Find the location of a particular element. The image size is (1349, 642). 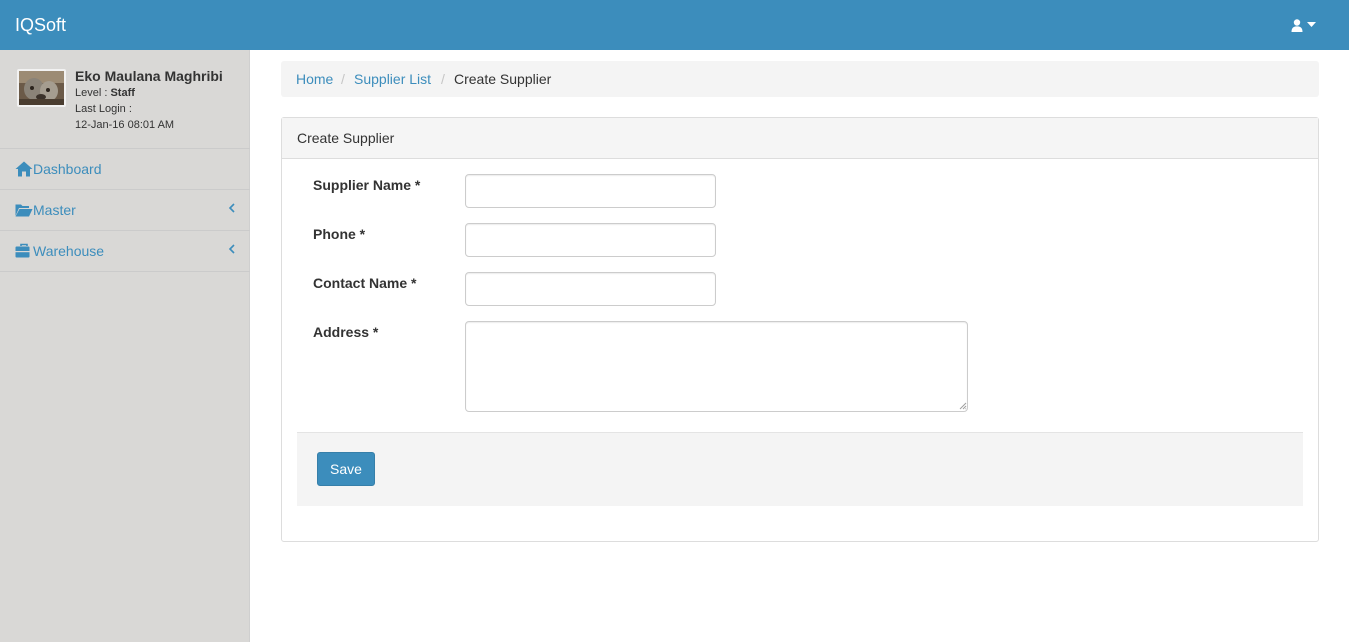

save-button: Save is located at coordinates (346, 469).